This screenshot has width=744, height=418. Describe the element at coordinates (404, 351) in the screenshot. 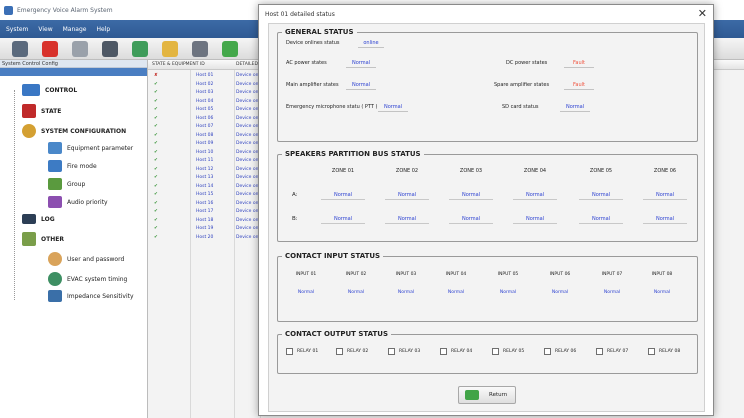

I see `relay-checkbox: RELAY 03` at that location.